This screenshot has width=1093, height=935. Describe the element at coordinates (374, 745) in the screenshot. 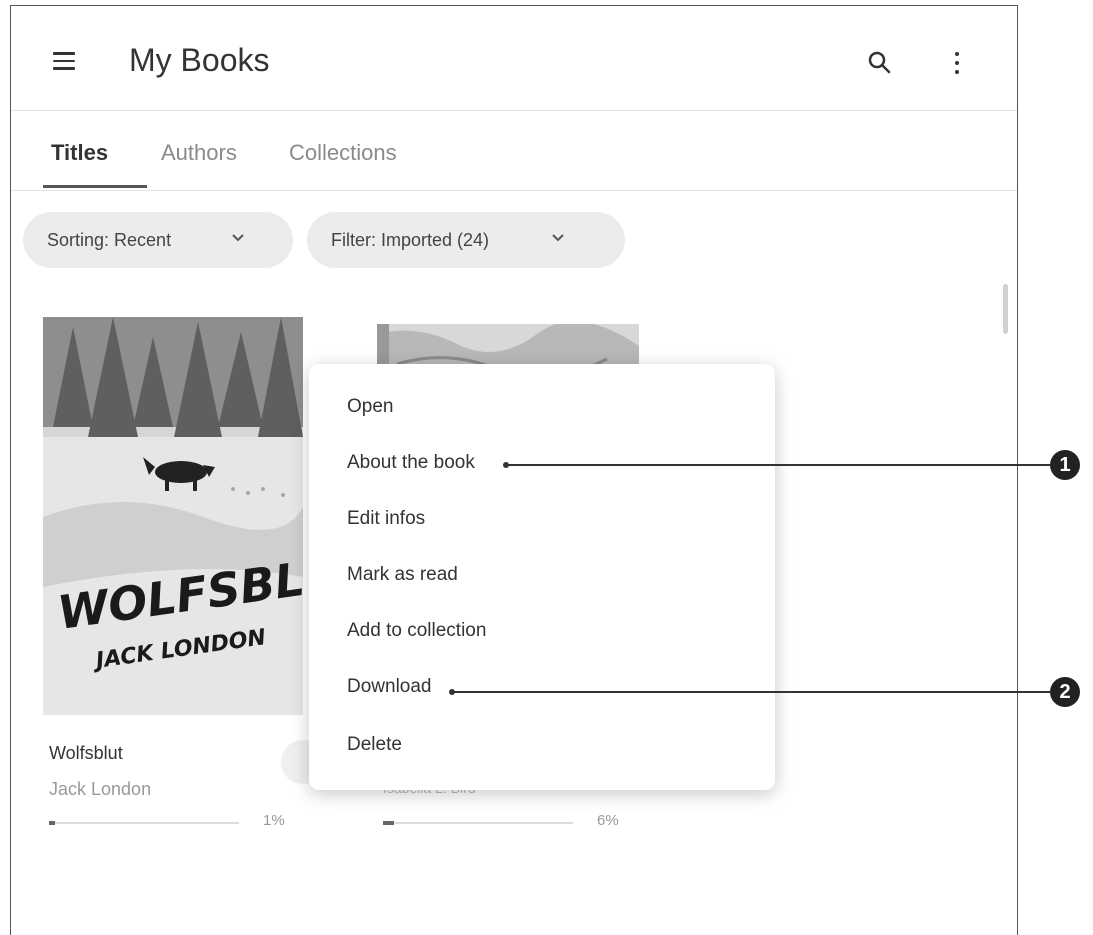

I see `menu-item-delete: Delete` at that location.